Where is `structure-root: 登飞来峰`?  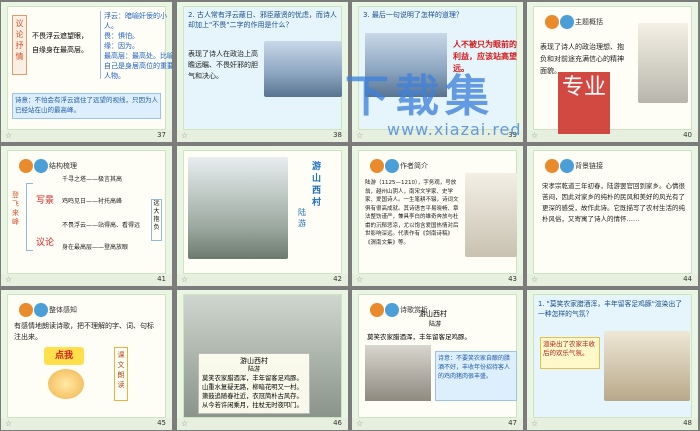
structure-root: 登飞来峰 is located at coordinates (15, 208).